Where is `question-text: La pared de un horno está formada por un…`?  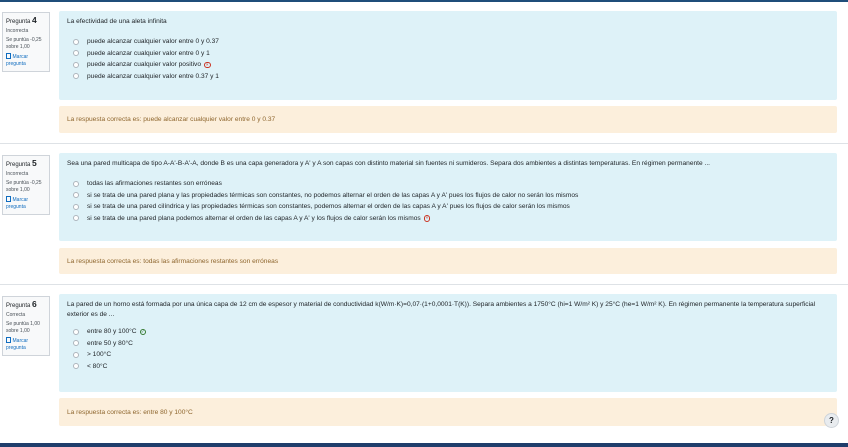
question-text: La pared de un horno está formada por un… is located at coordinates (441, 309).